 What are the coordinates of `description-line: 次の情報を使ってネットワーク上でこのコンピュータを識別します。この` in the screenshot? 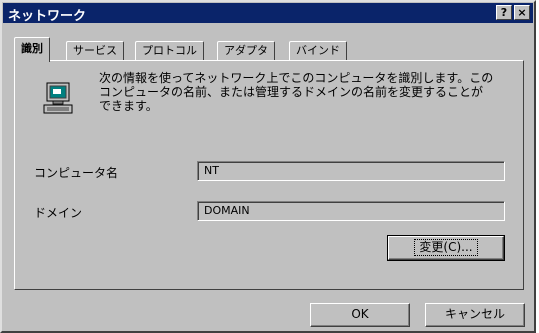 It's located at (296, 78).